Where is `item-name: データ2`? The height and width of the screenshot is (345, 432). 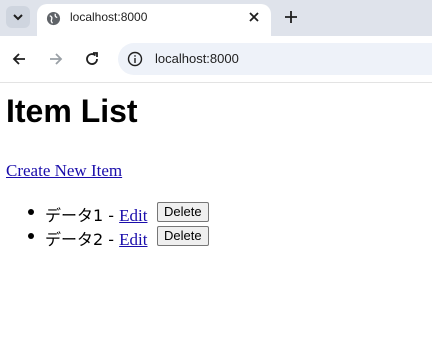 item-name: データ2 is located at coordinates (74, 239).